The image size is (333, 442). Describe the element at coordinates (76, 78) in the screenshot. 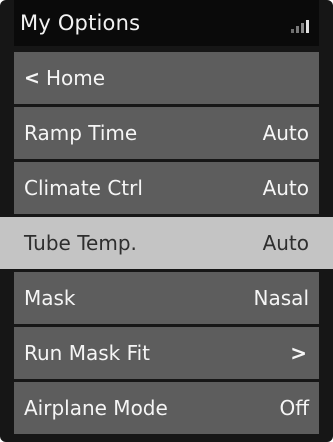

I see `menu-item-label: Home` at that location.